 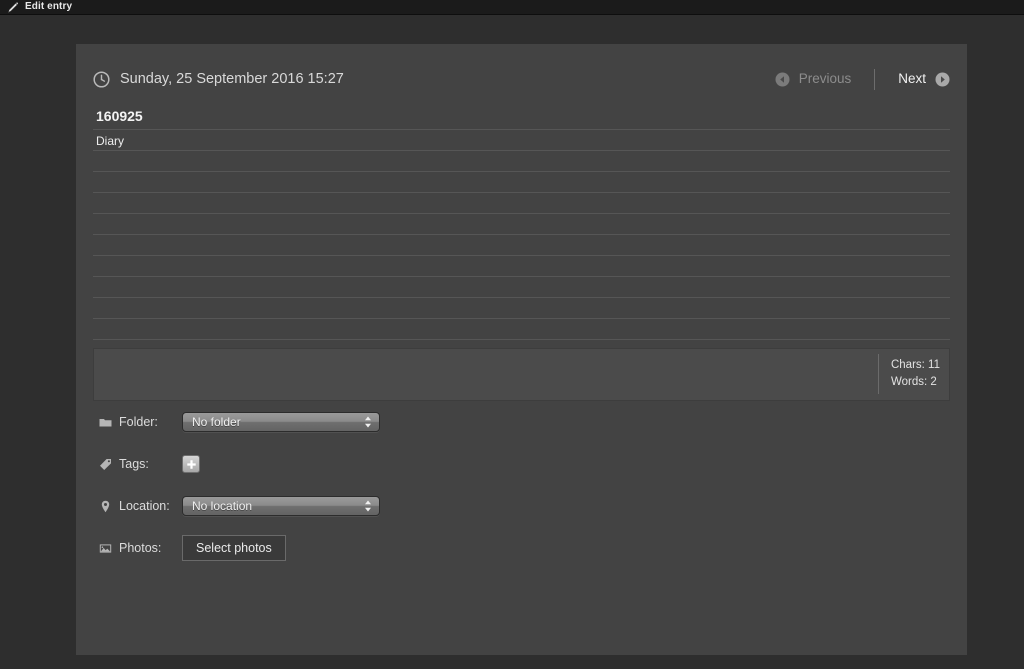 What do you see at coordinates (875, 79) in the screenshot?
I see `nav-separator` at bounding box center [875, 79].